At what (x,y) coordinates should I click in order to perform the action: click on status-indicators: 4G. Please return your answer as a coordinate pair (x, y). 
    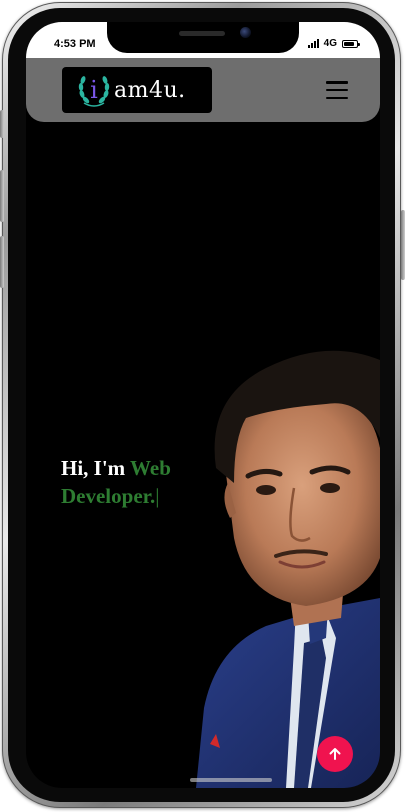
    Looking at the image, I should click on (333, 43).